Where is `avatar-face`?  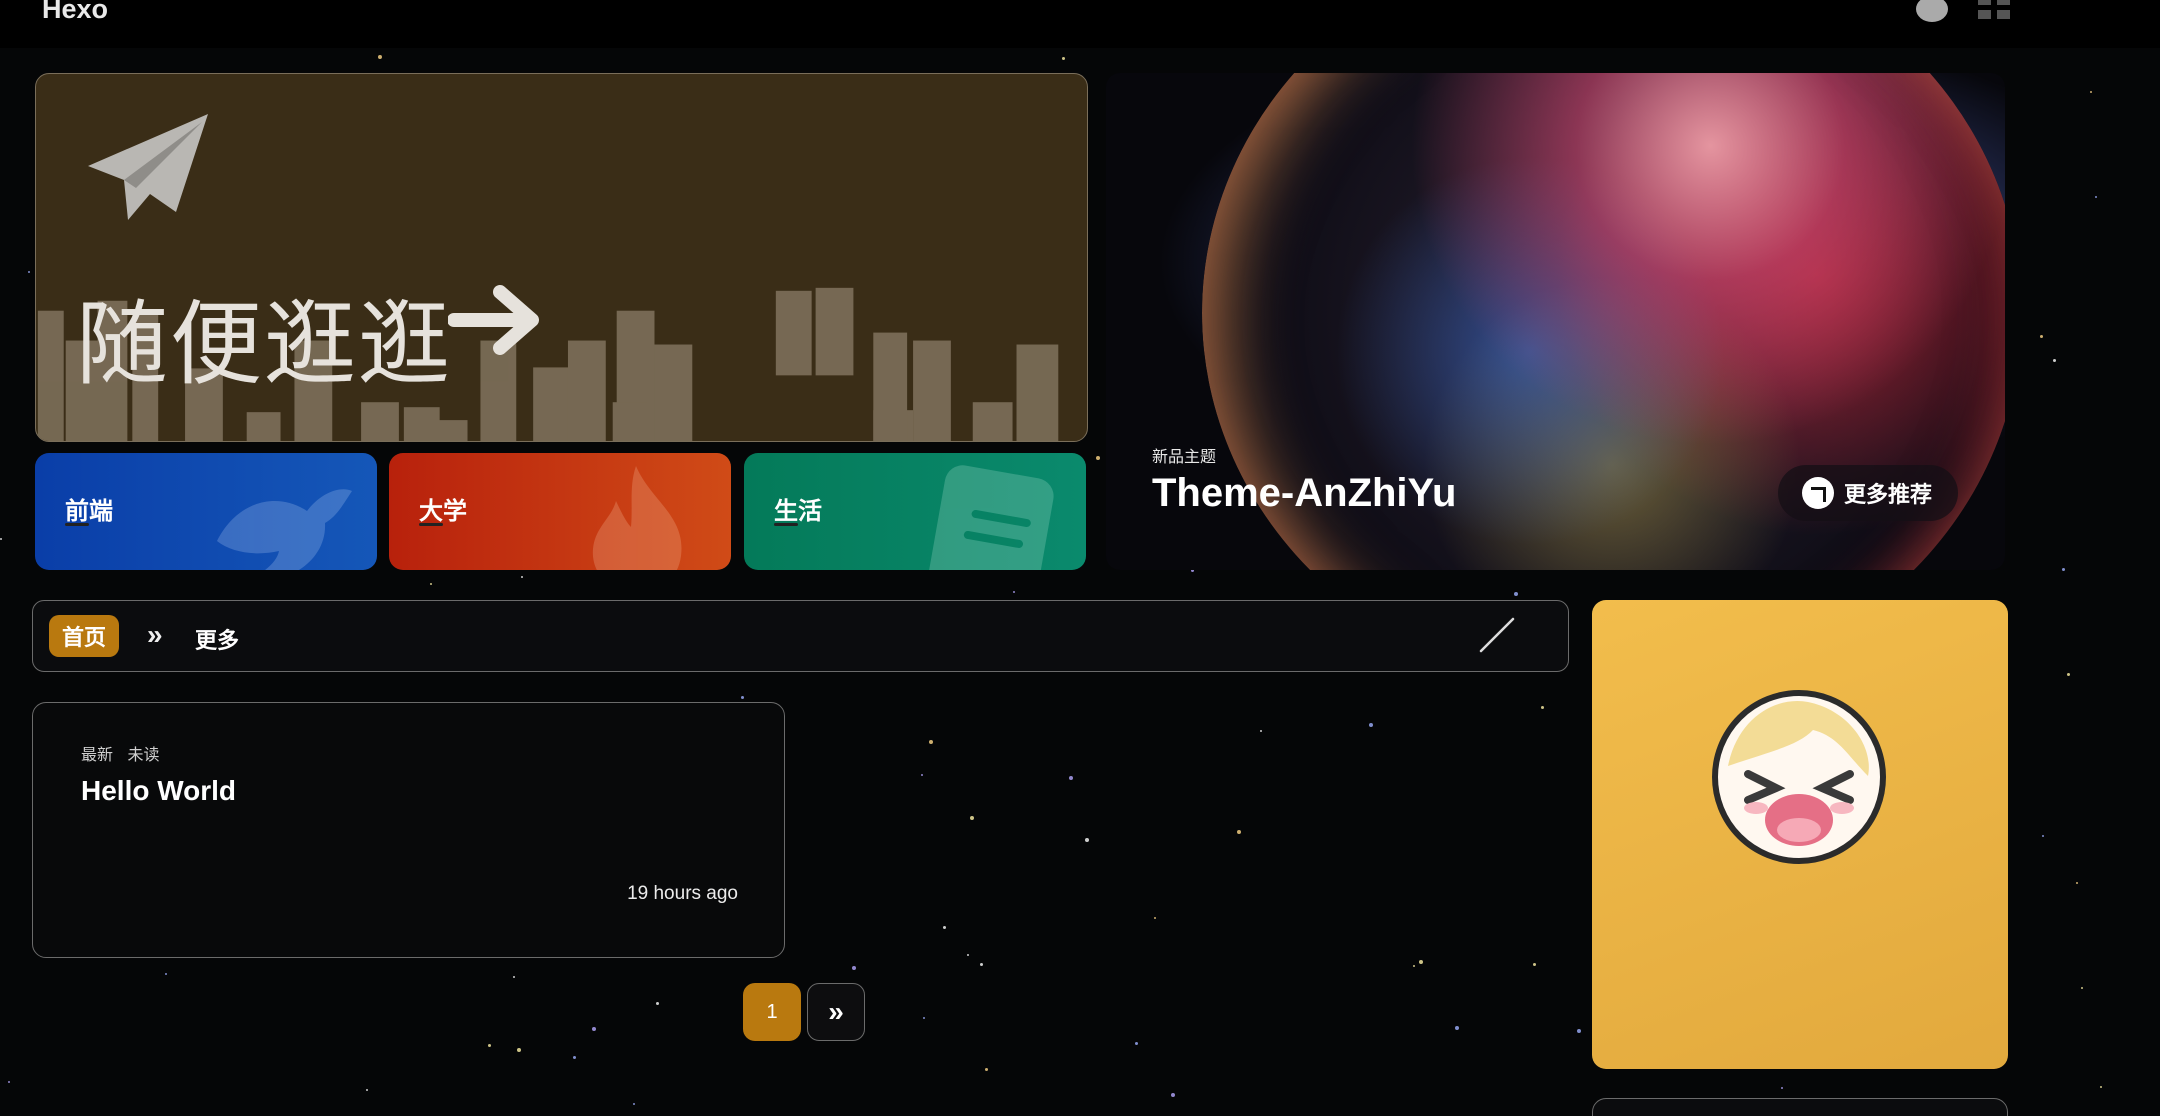 avatar-face is located at coordinates (1798, 773).